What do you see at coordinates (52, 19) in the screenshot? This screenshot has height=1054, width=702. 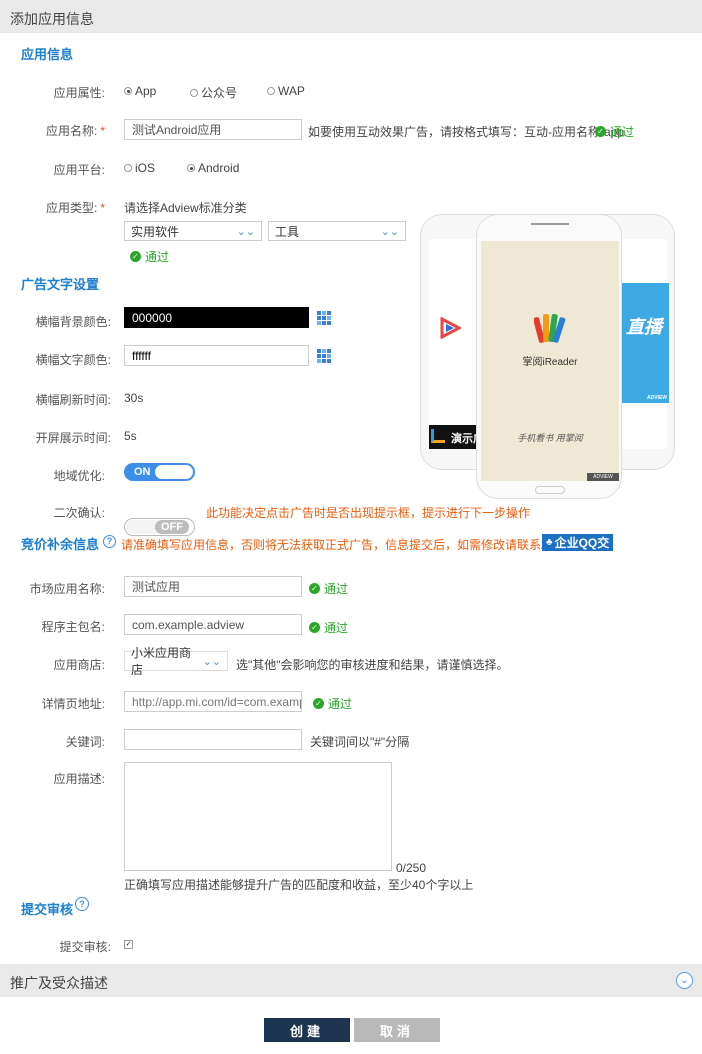 I see `page-title: 添加应用信息` at bounding box center [52, 19].